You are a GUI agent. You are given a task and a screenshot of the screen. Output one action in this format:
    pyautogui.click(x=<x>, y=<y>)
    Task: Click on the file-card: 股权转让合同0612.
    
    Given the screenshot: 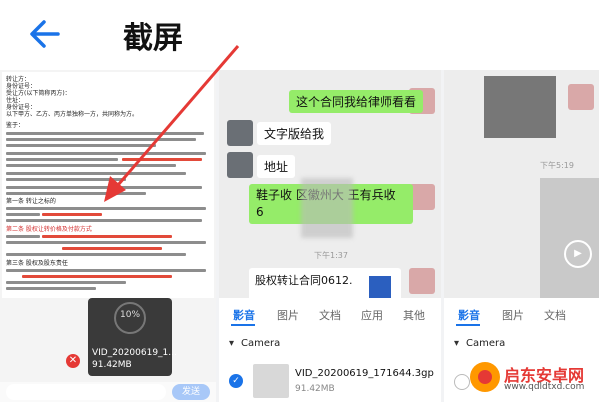 What is the action you would take?
    pyautogui.click(x=325, y=285)
    